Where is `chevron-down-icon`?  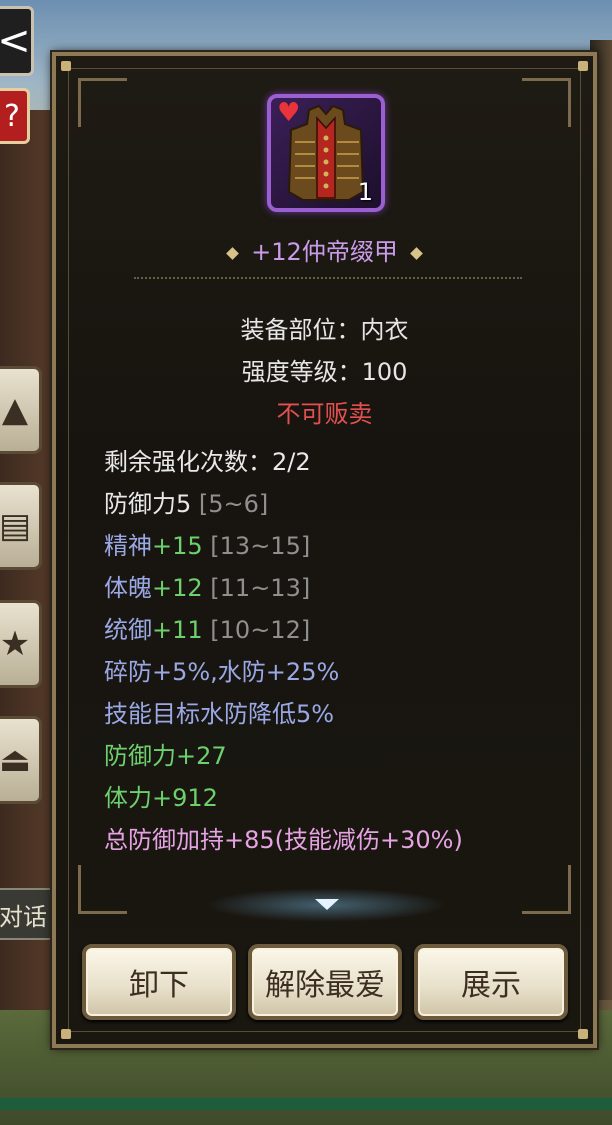
chevron-down-icon is located at coordinates (327, 904).